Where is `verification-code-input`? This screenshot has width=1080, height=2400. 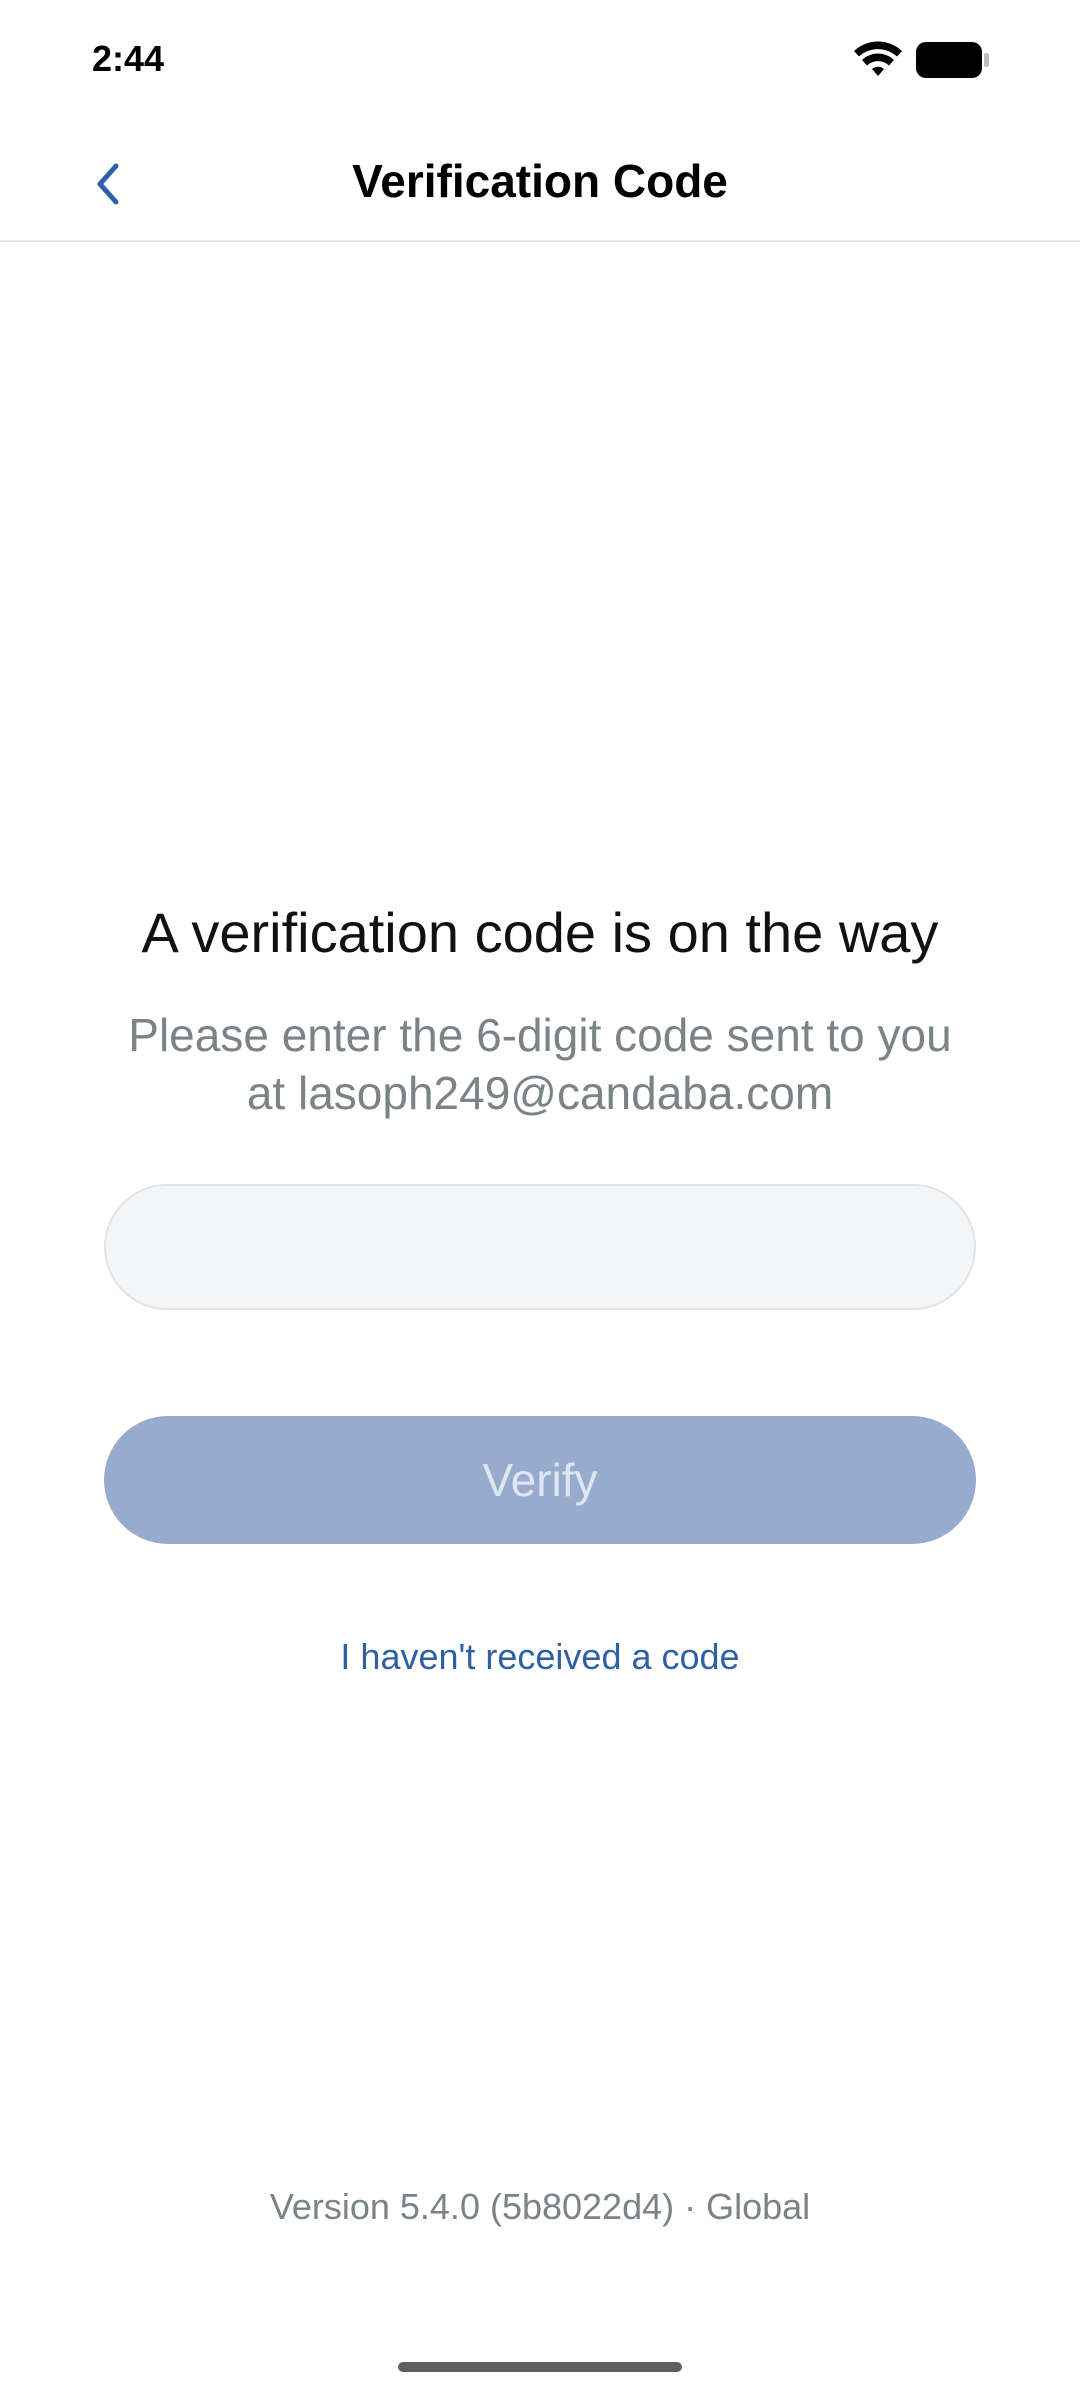
verification-code-input is located at coordinates (540, 1247).